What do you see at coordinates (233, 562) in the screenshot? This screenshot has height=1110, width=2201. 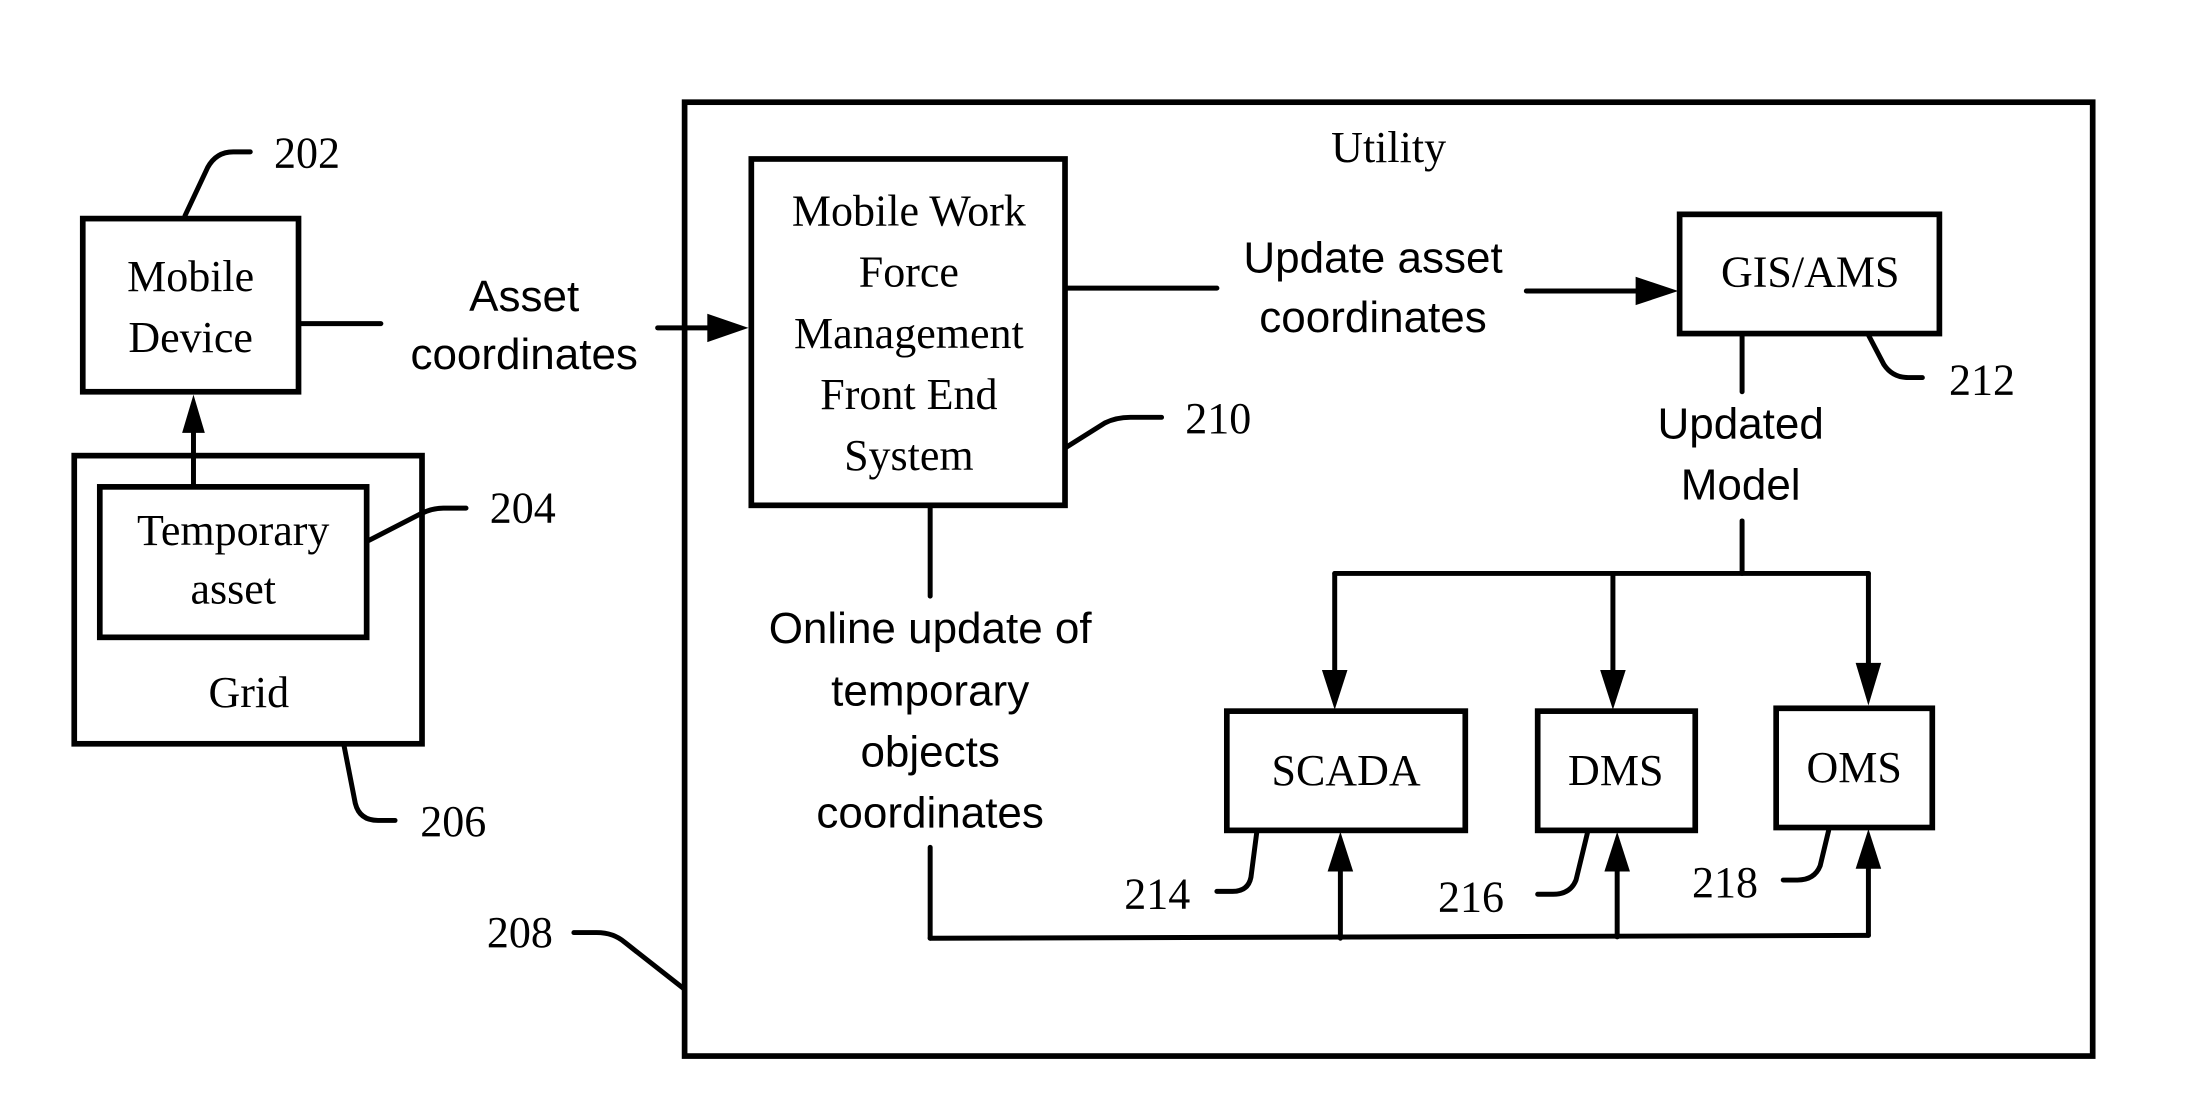 I see `temporary-asset-node: Temporary asset` at bounding box center [233, 562].